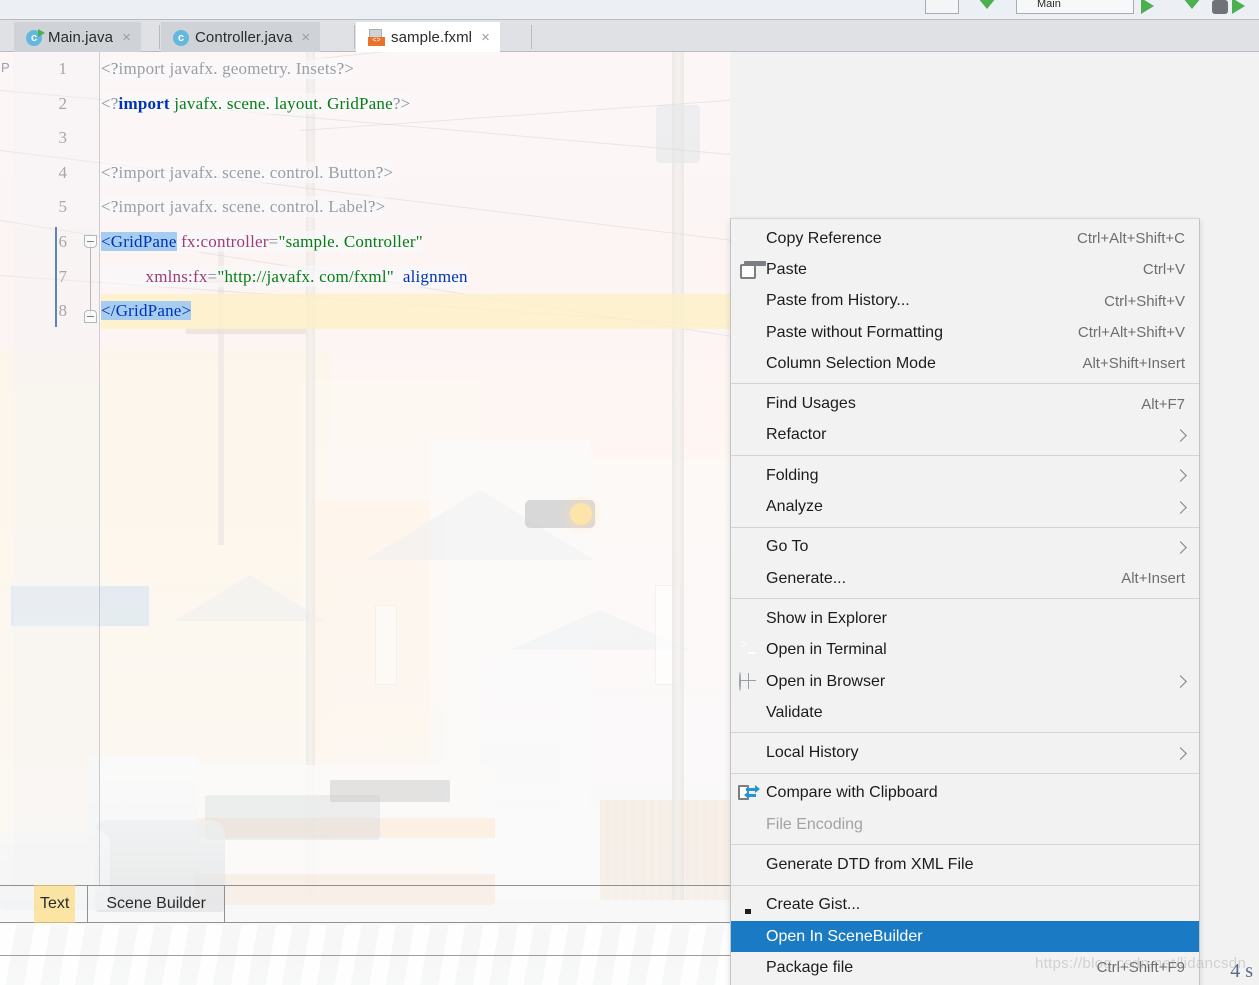 The height and width of the screenshot is (985, 1259). Describe the element at coordinates (81, 37) in the screenshot. I see `tab-label: Main.java` at that location.